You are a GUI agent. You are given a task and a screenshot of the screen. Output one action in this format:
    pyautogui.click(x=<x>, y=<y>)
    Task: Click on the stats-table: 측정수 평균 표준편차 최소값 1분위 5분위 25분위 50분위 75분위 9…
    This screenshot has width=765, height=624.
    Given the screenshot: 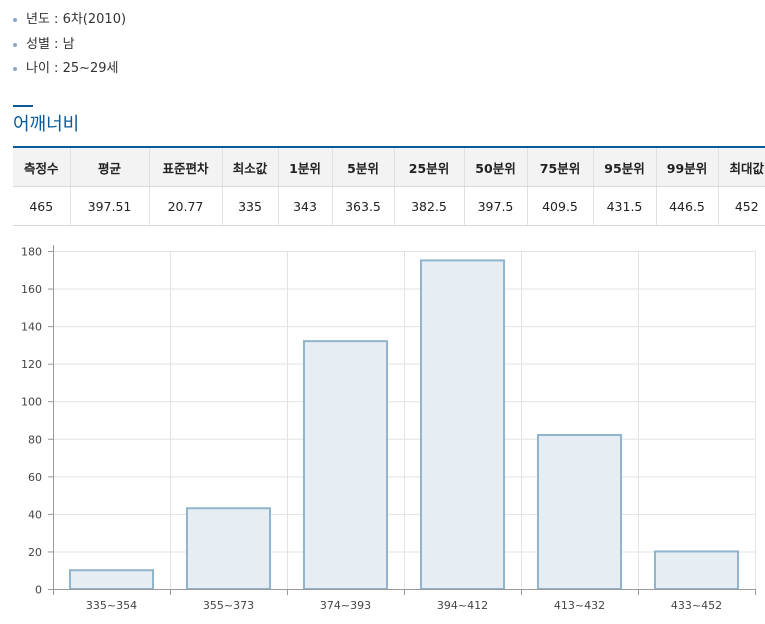 What is the action you would take?
    pyautogui.click(x=389, y=186)
    